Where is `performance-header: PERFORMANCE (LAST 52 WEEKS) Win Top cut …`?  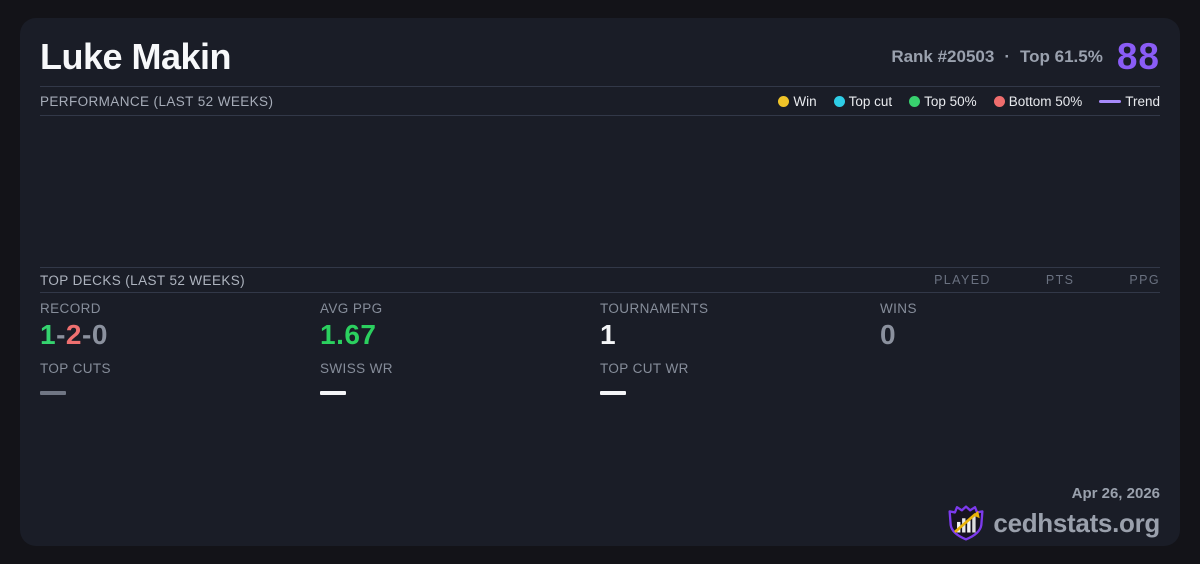
performance-header: PERFORMANCE (LAST 52 WEEKS) Win Top cut … is located at coordinates (600, 101).